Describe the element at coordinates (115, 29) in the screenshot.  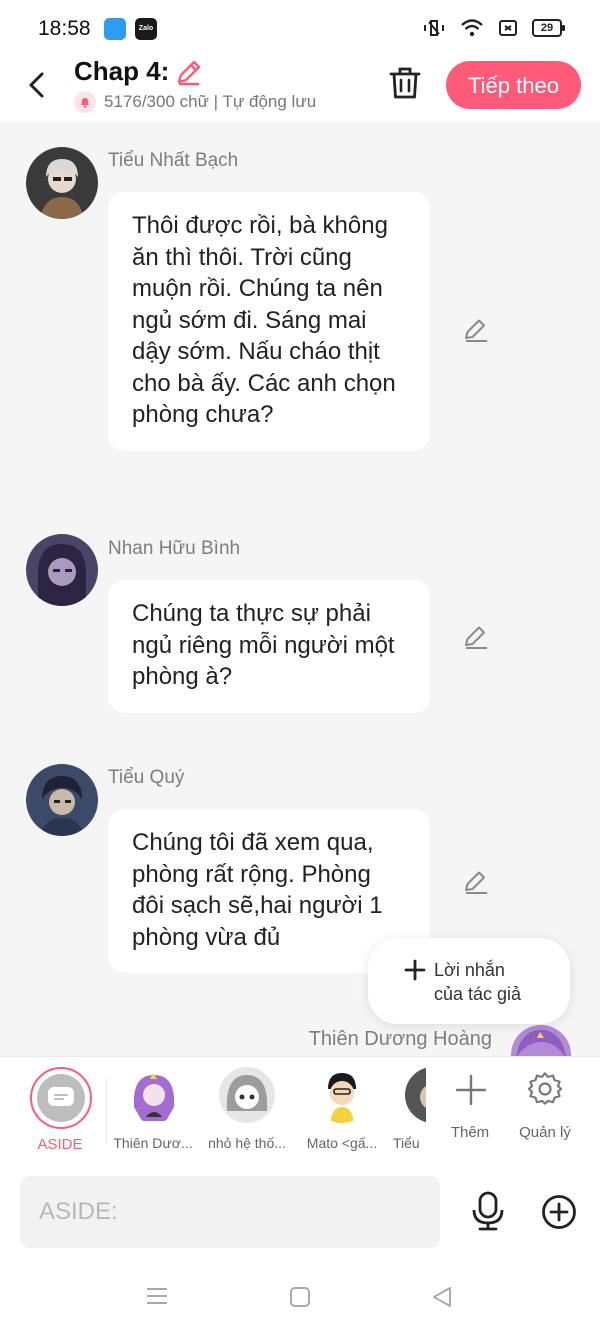
I see `app-notification-icon` at that location.